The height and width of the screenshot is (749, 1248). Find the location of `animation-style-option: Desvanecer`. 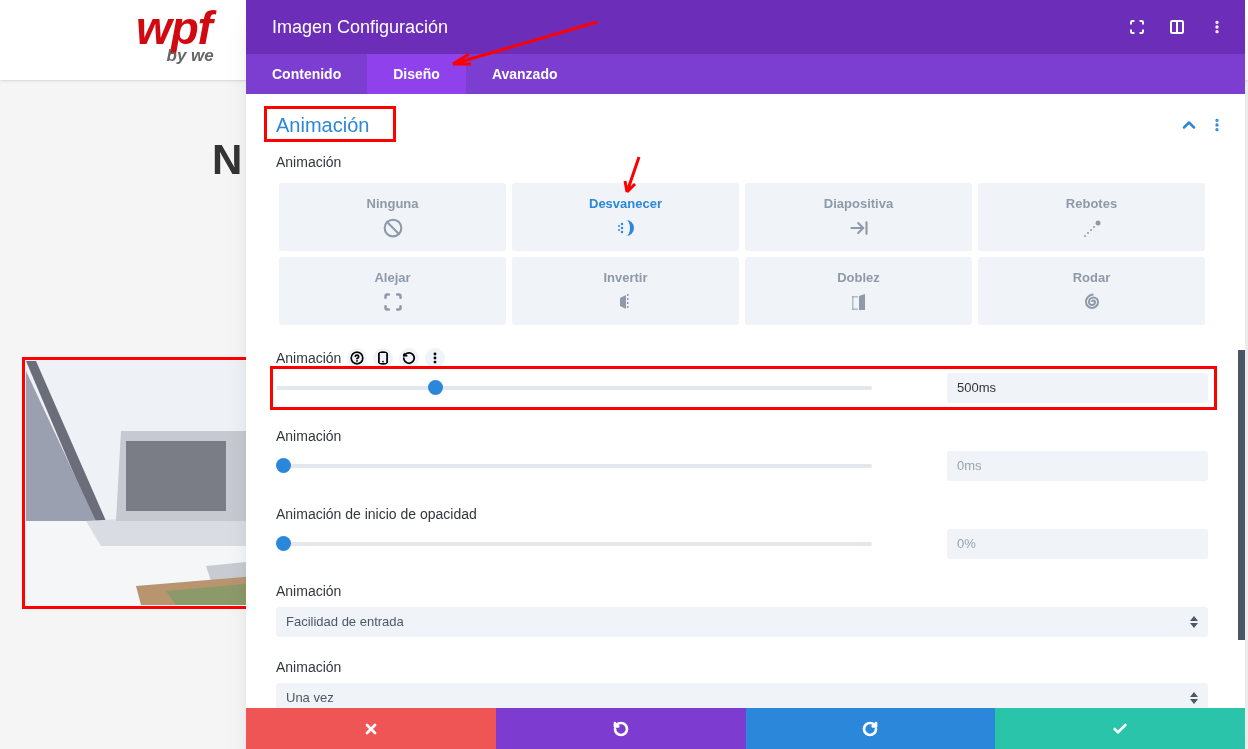

animation-style-option: Desvanecer is located at coordinates (625, 217).